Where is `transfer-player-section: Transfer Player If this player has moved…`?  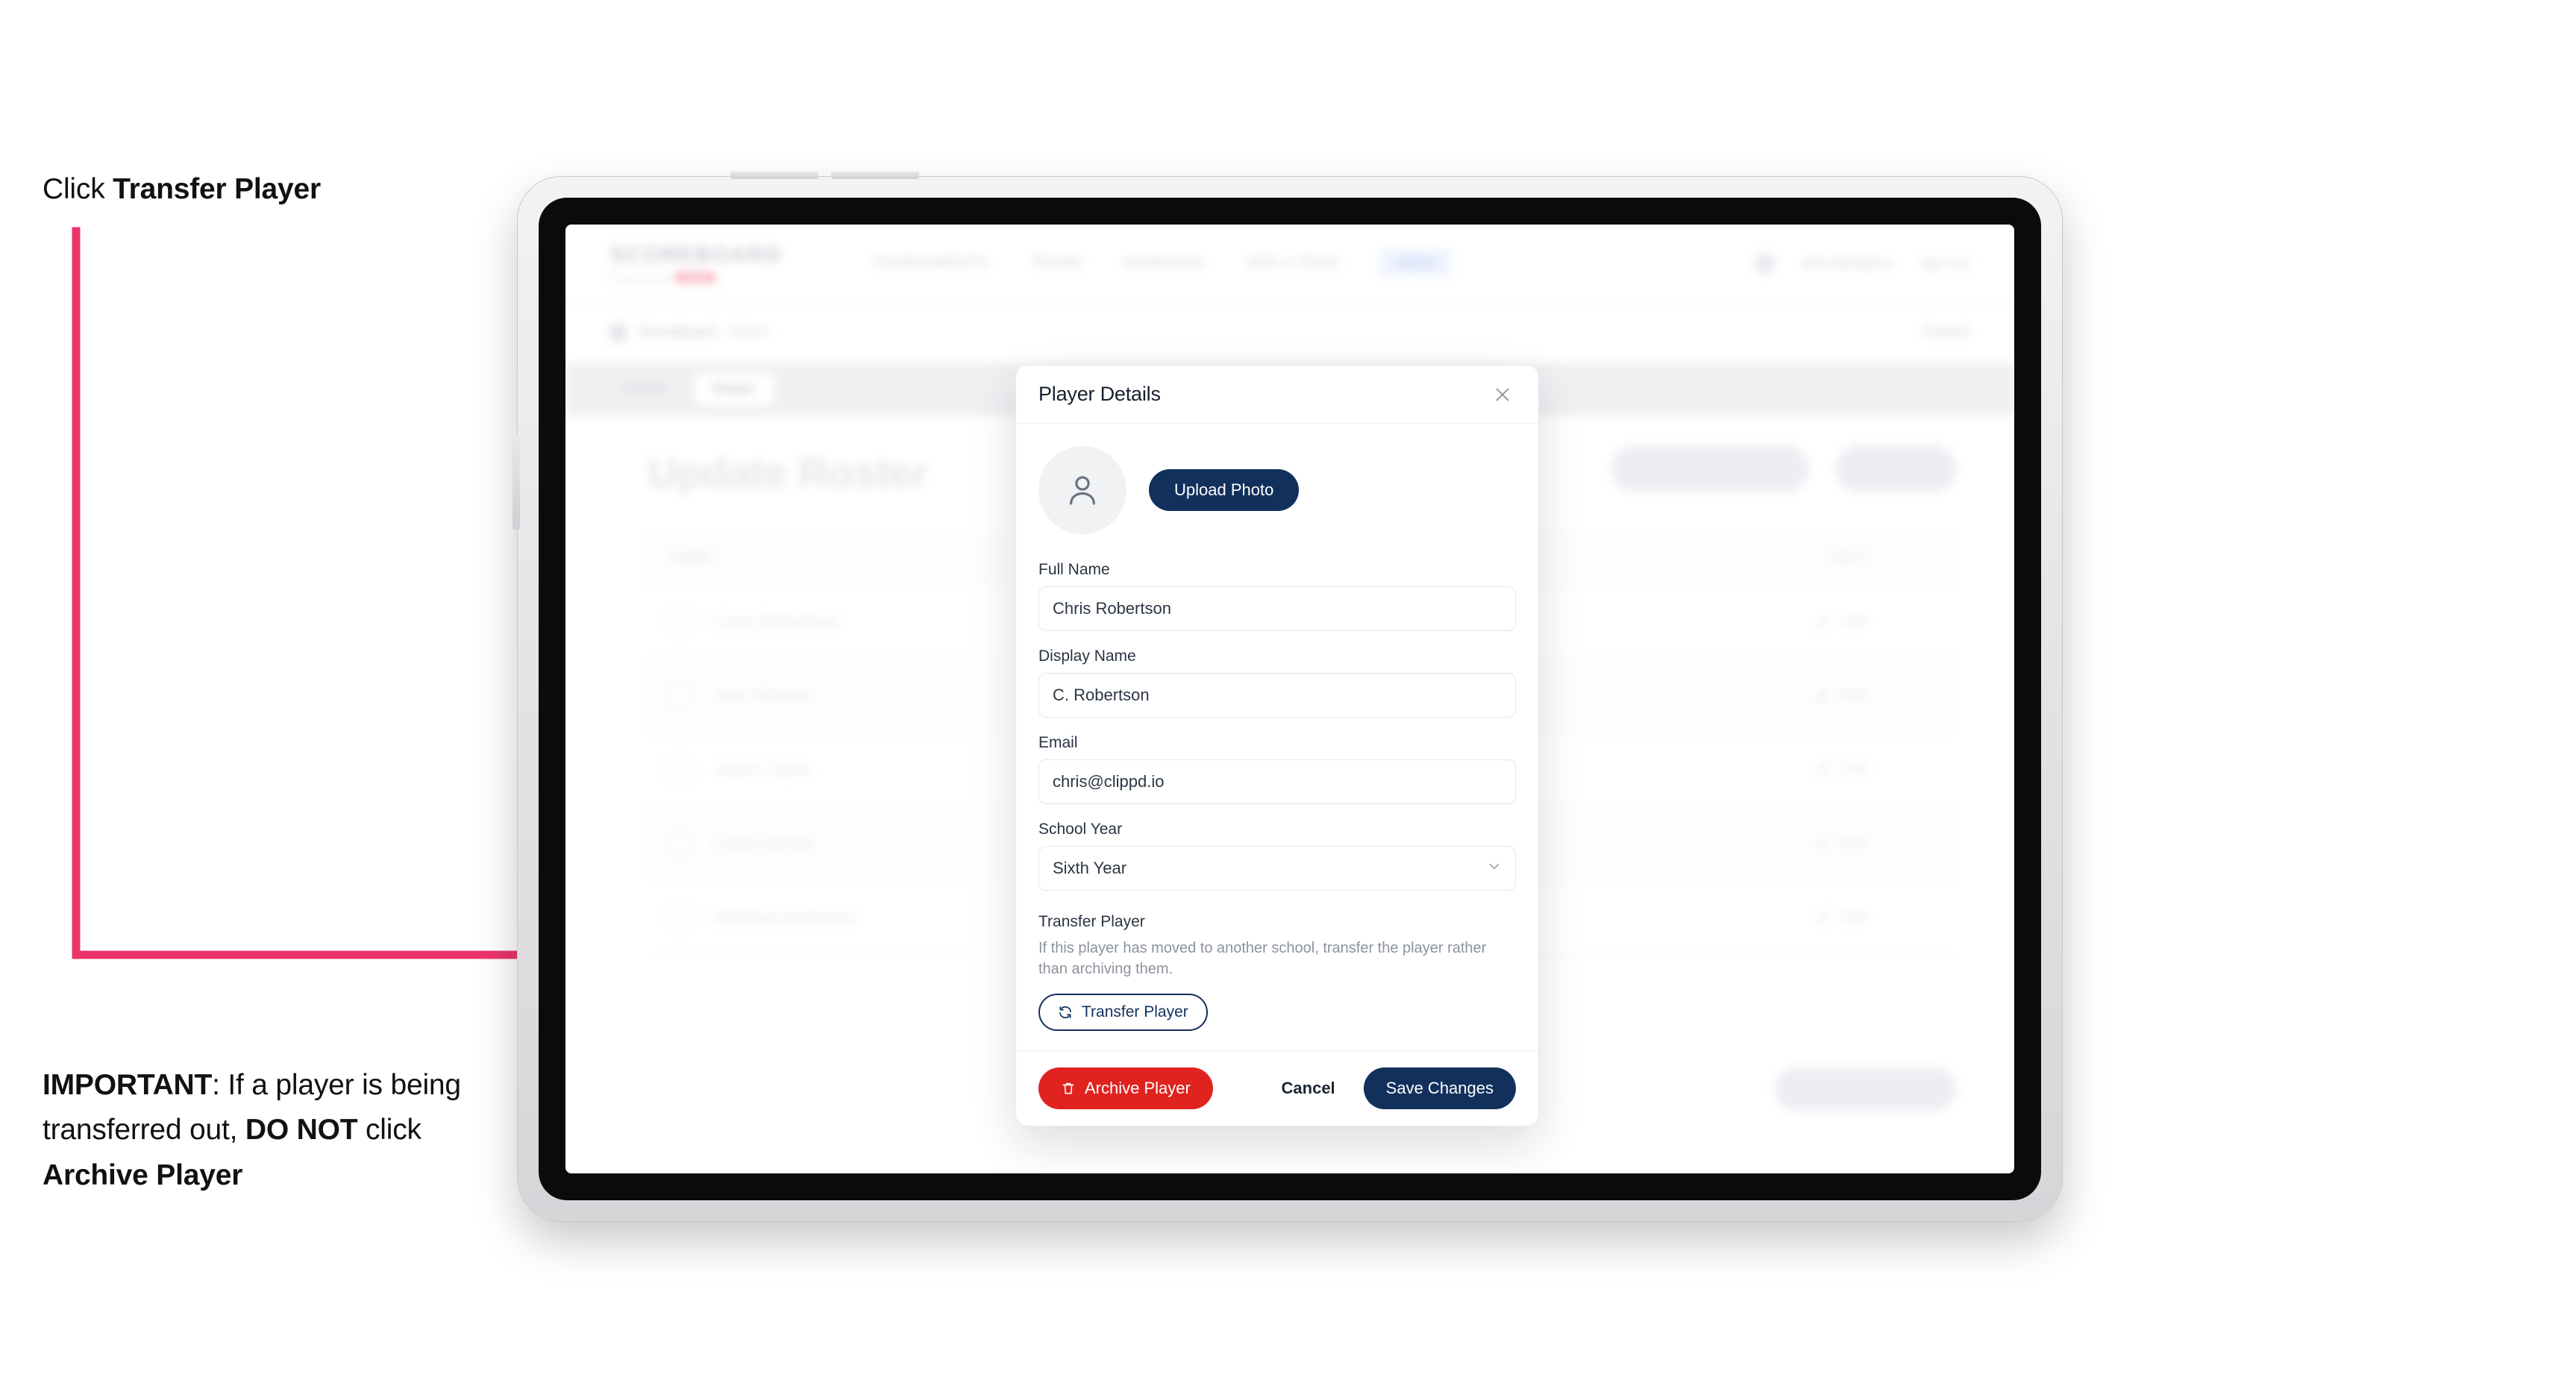 transfer-player-section: Transfer Player If this player has moved… is located at coordinates (1277, 972).